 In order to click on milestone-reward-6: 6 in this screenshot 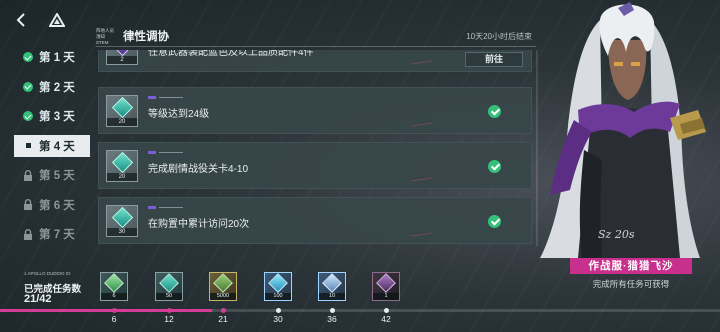, I will do `click(114, 286)`.